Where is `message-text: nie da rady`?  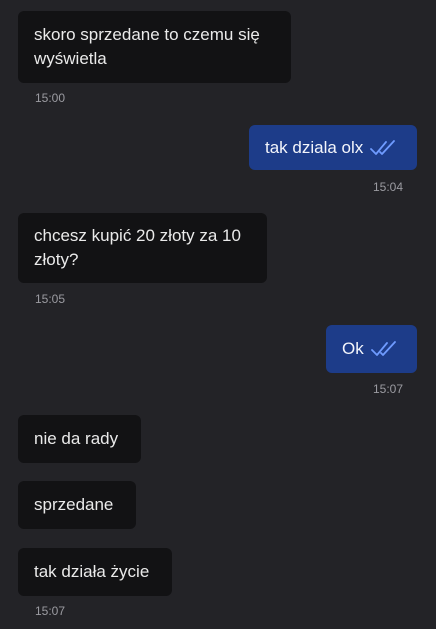
message-text: nie da rady is located at coordinates (76, 438).